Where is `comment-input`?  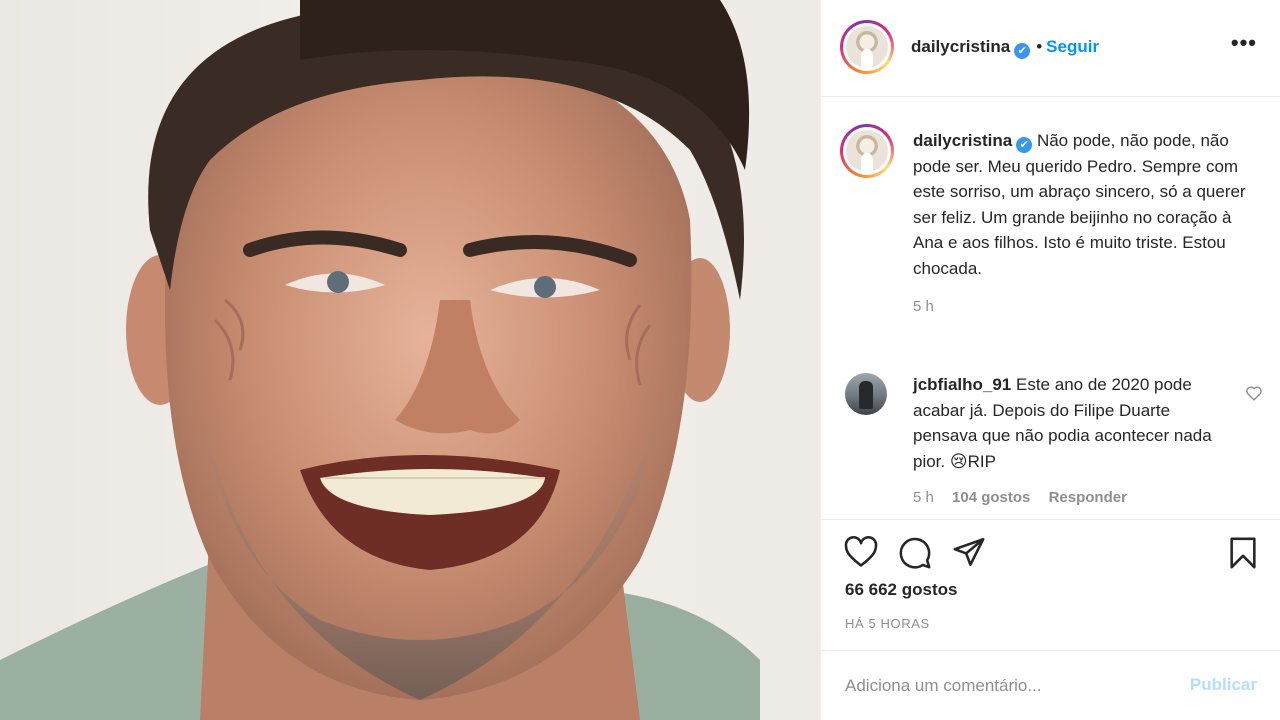
comment-input is located at coordinates (1005, 686).